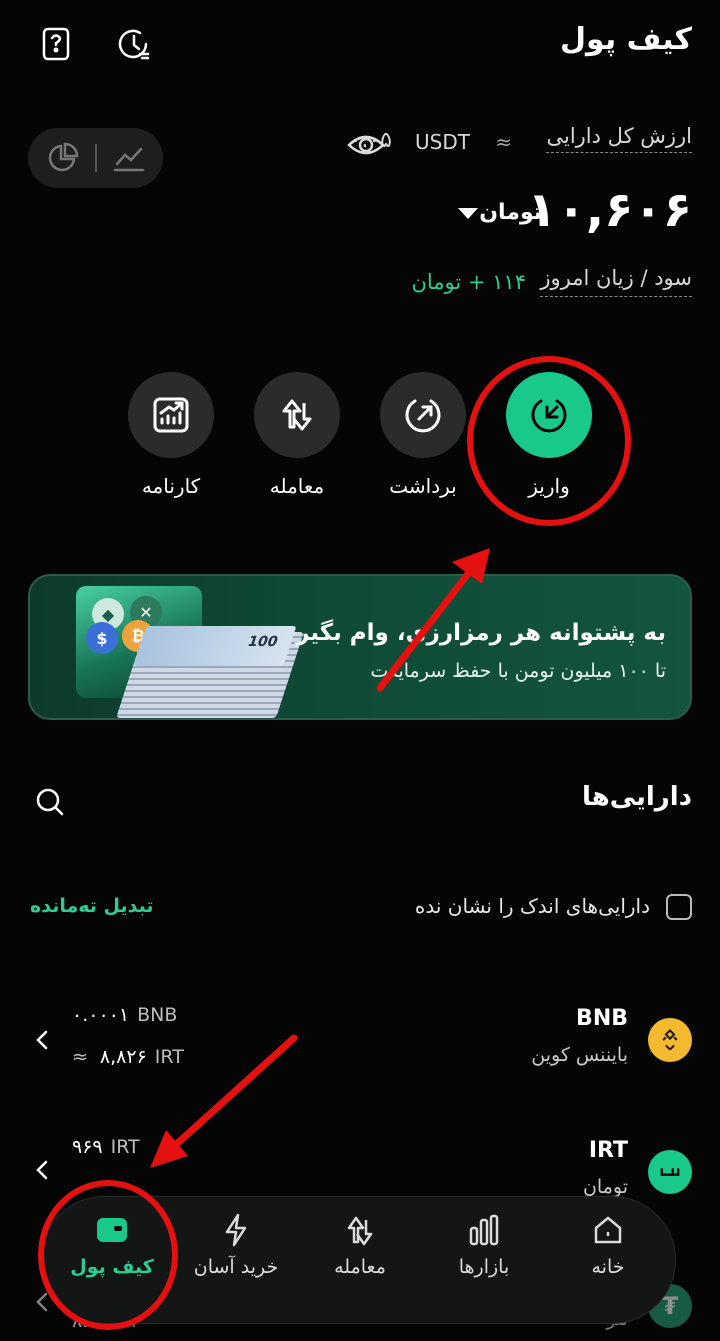 Image resolution: width=720 pixels, height=1341 pixels. Describe the element at coordinates (608, 1245) in the screenshot. I see `nav-home: خانه` at that location.